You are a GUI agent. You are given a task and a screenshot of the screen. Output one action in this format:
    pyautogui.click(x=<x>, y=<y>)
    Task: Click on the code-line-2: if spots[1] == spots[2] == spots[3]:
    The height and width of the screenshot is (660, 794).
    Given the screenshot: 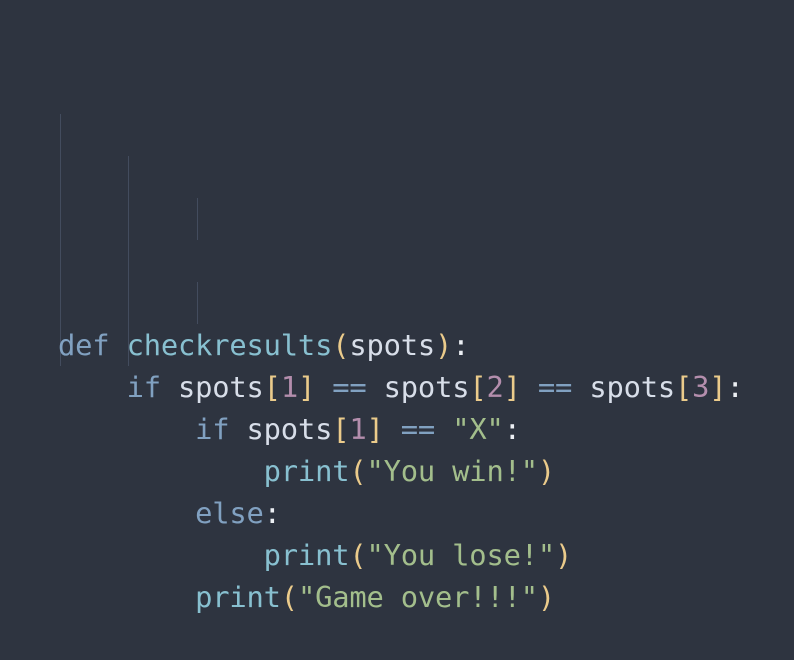 What is the action you would take?
    pyautogui.click(x=401, y=387)
    